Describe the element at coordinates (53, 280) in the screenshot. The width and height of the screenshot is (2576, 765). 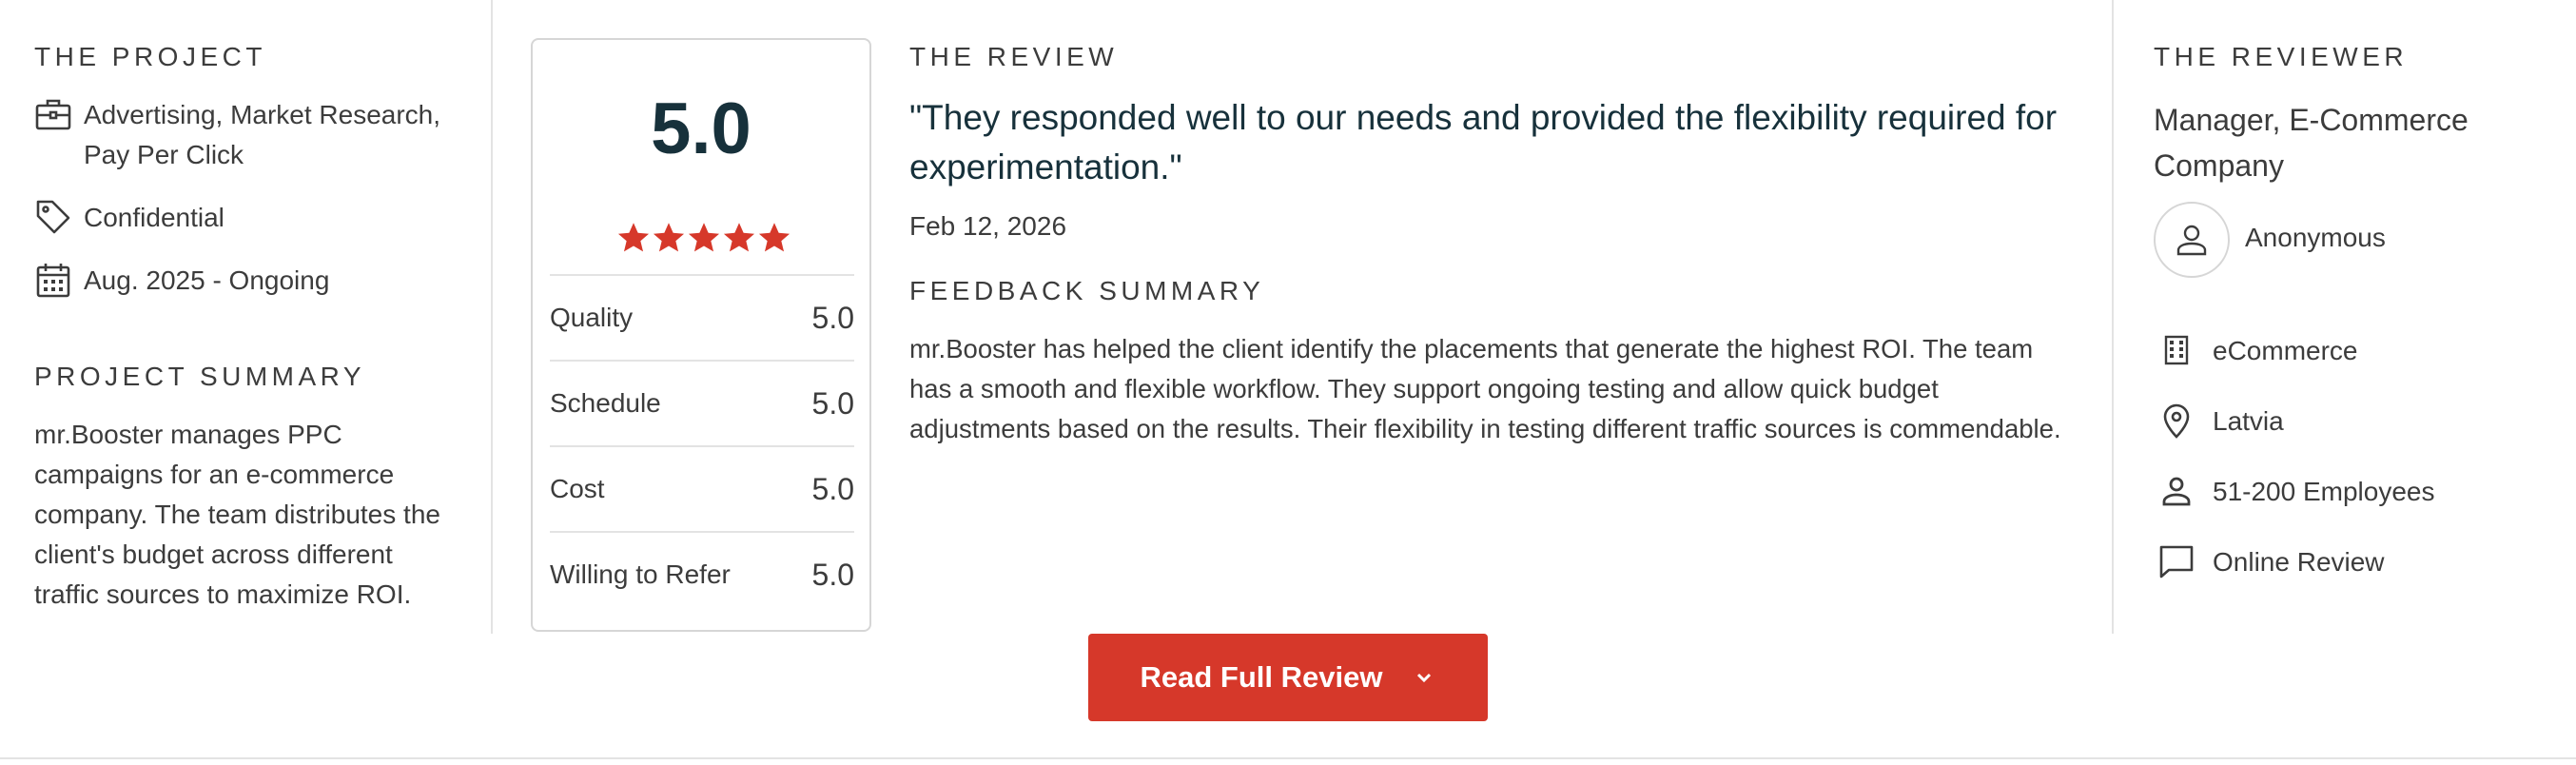
I see `calendar-icon` at that location.